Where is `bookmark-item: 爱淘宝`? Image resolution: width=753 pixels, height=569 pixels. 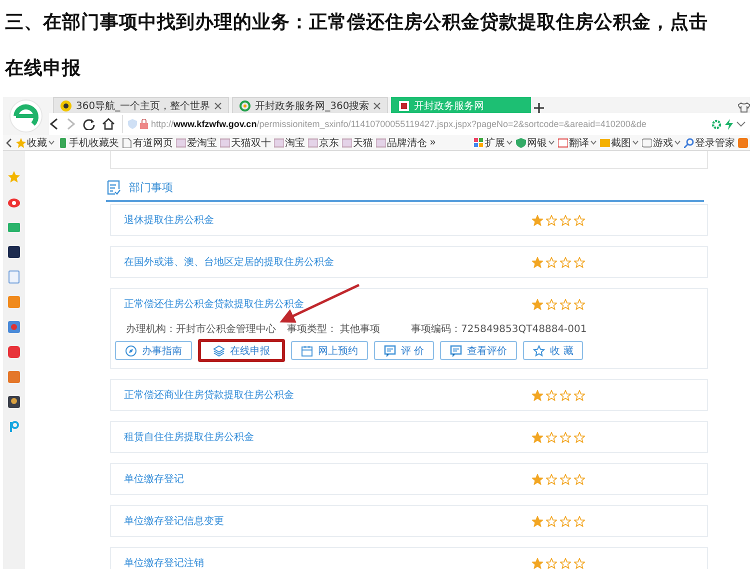 bookmark-item: 爱淘宝 is located at coordinates (196, 143).